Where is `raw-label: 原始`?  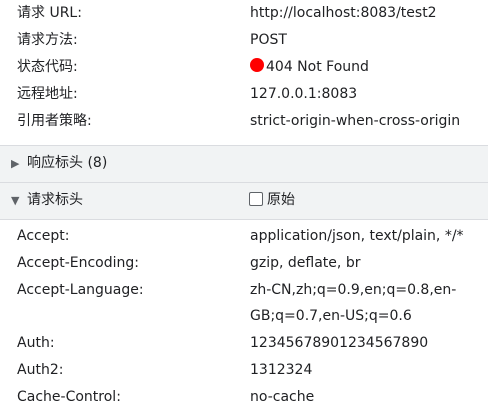 raw-label: 原始 is located at coordinates (281, 200).